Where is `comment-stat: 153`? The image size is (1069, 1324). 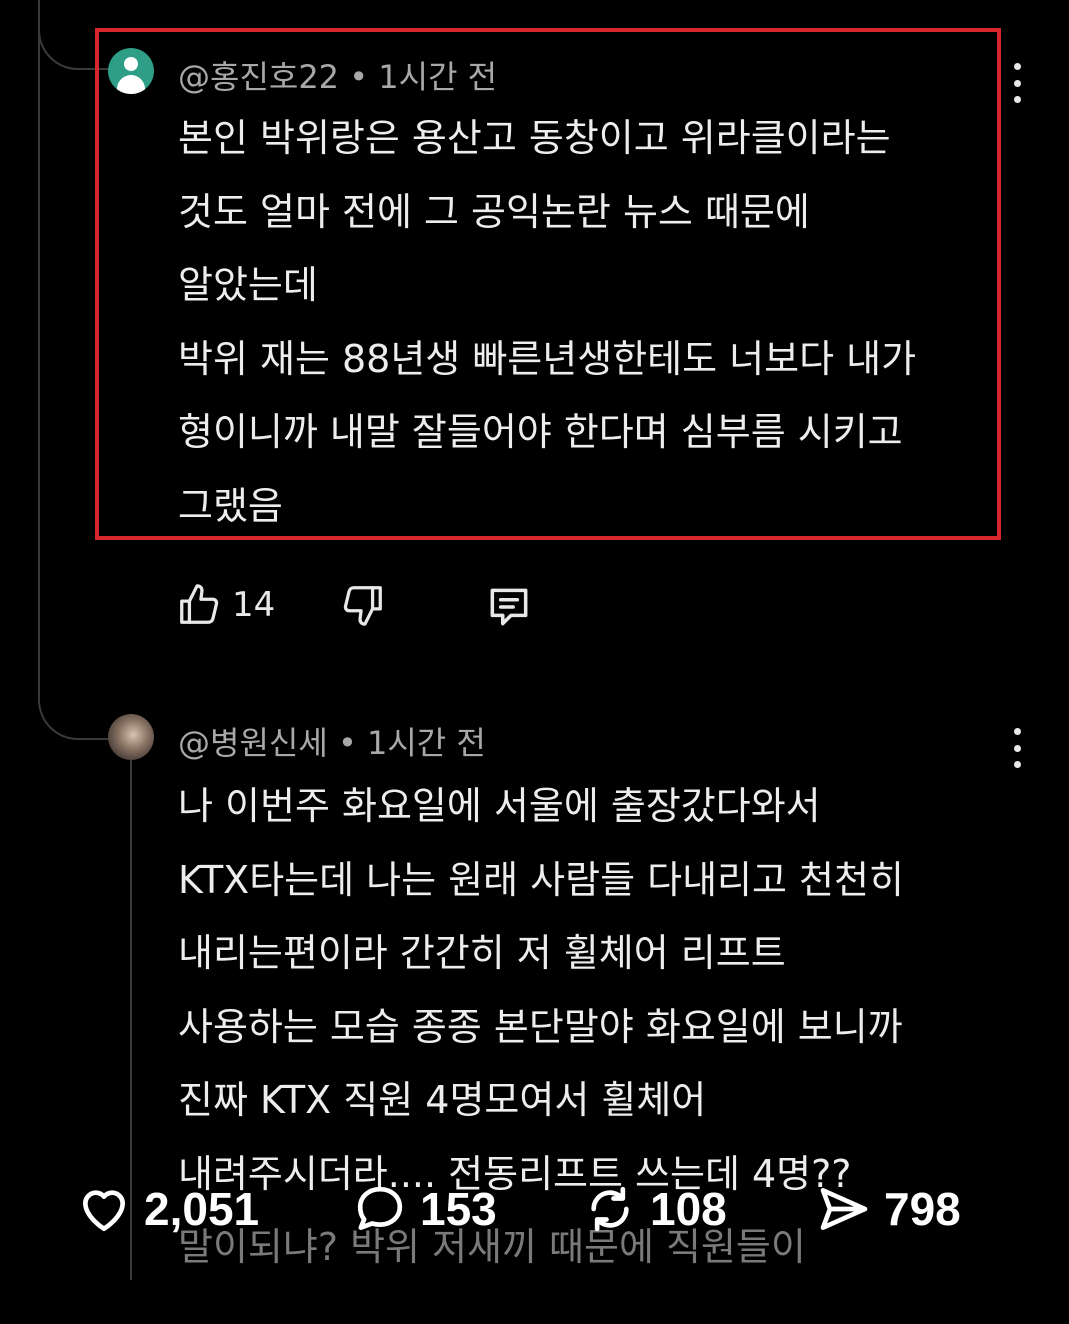 comment-stat: 153 is located at coordinates (424, 1209).